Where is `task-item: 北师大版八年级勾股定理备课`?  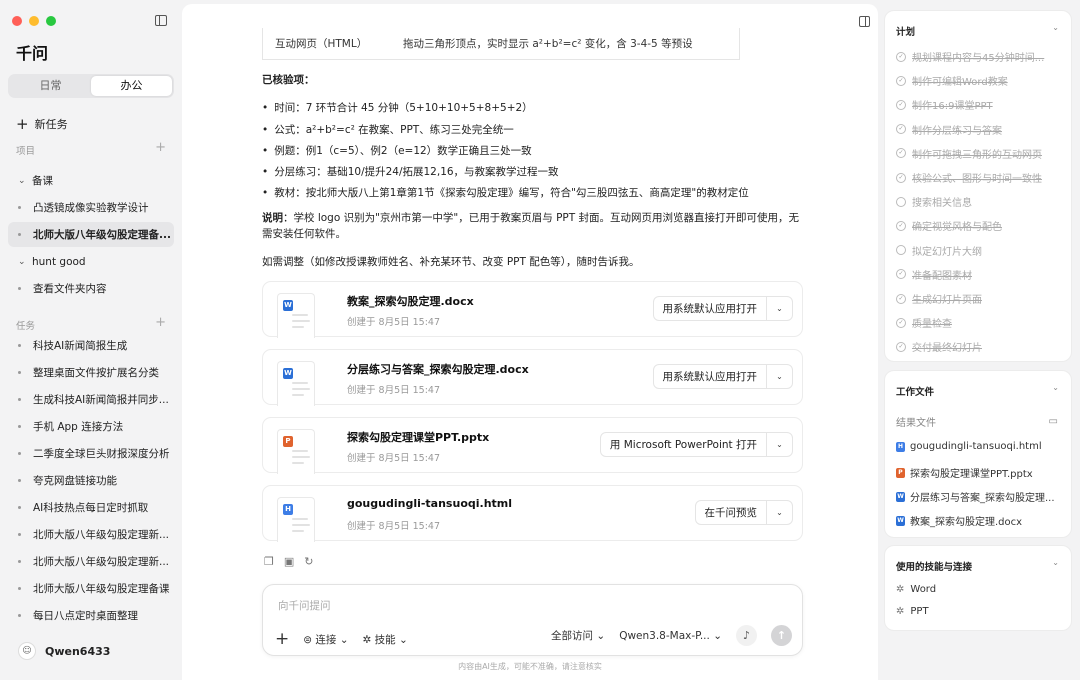 task-item: 北师大版八年级勾股定理备课 is located at coordinates (91, 588).